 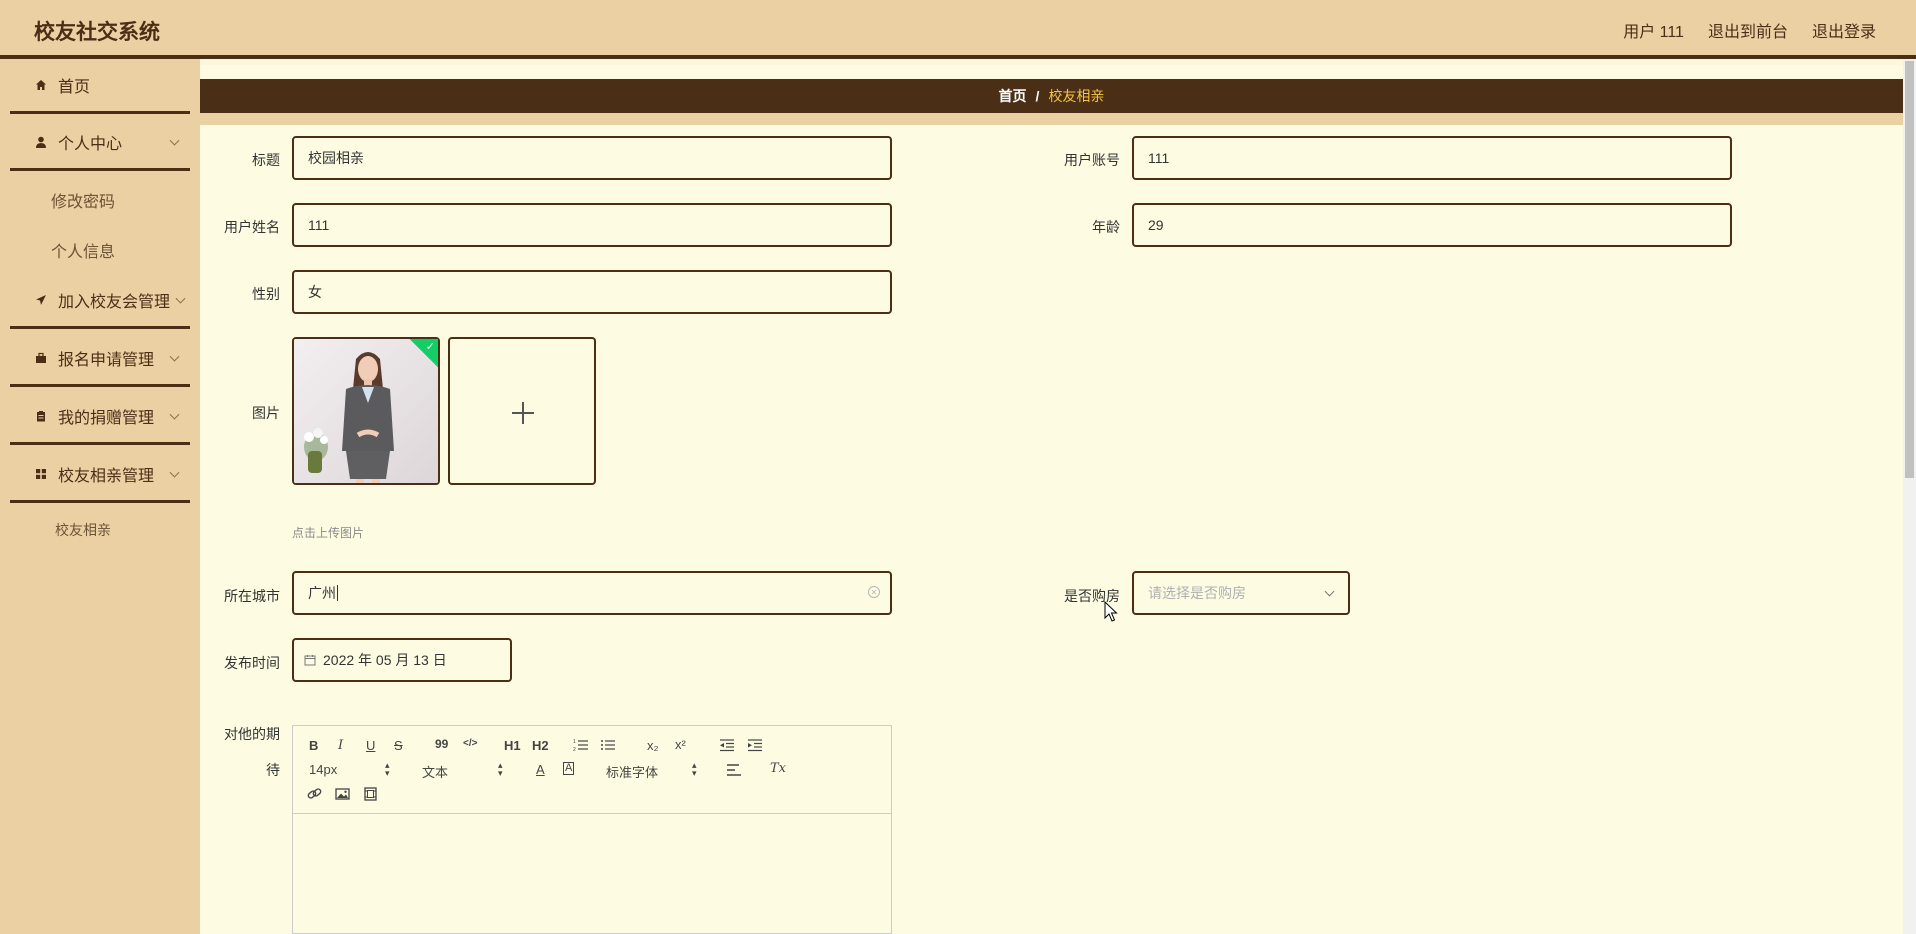 What do you see at coordinates (106, 476) in the screenshot?
I see `sidebar-item-label: 校友相亲管理` at bounding box center [106, 476].